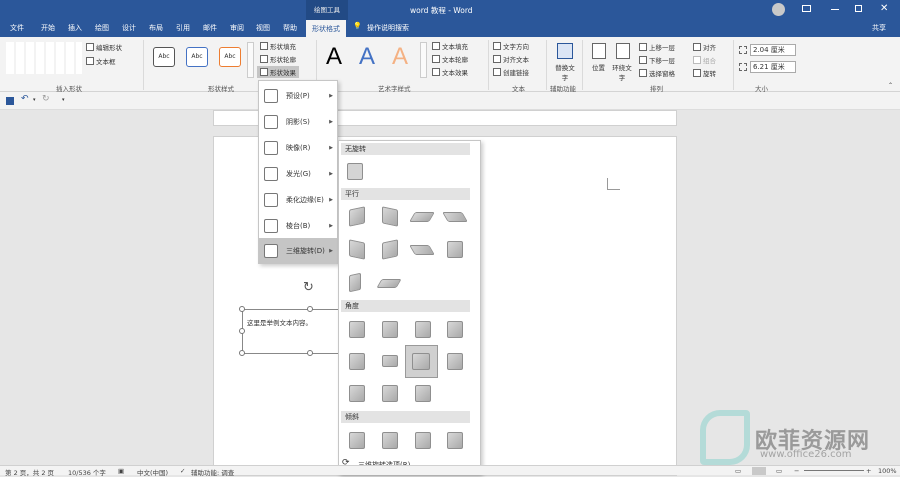 The height and width of the screenshot is (477, 900). I want to click on wordart-style-blue: A, so click(367, 57).